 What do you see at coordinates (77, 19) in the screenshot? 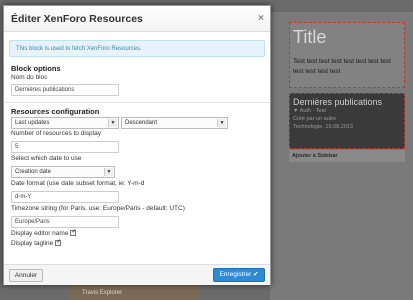
I see `dialog-title: Éditer XenForo Resources` at bounding box center [77, 19].